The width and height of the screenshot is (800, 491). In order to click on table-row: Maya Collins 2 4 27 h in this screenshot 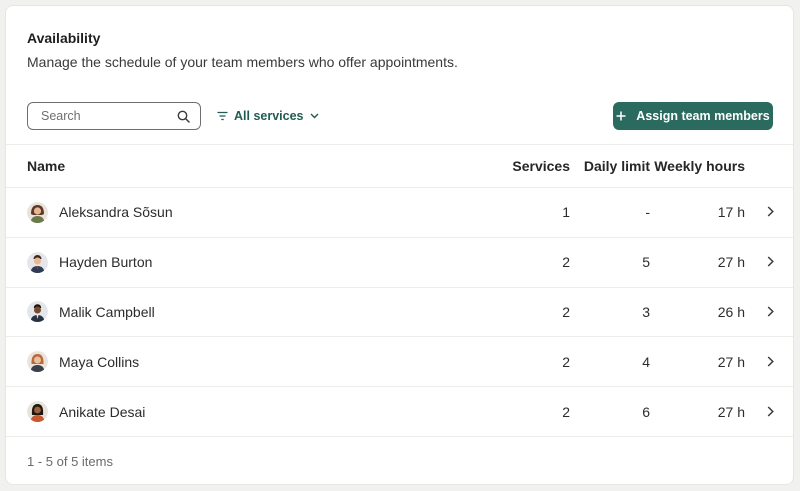, I will do `click(399, 362)`.